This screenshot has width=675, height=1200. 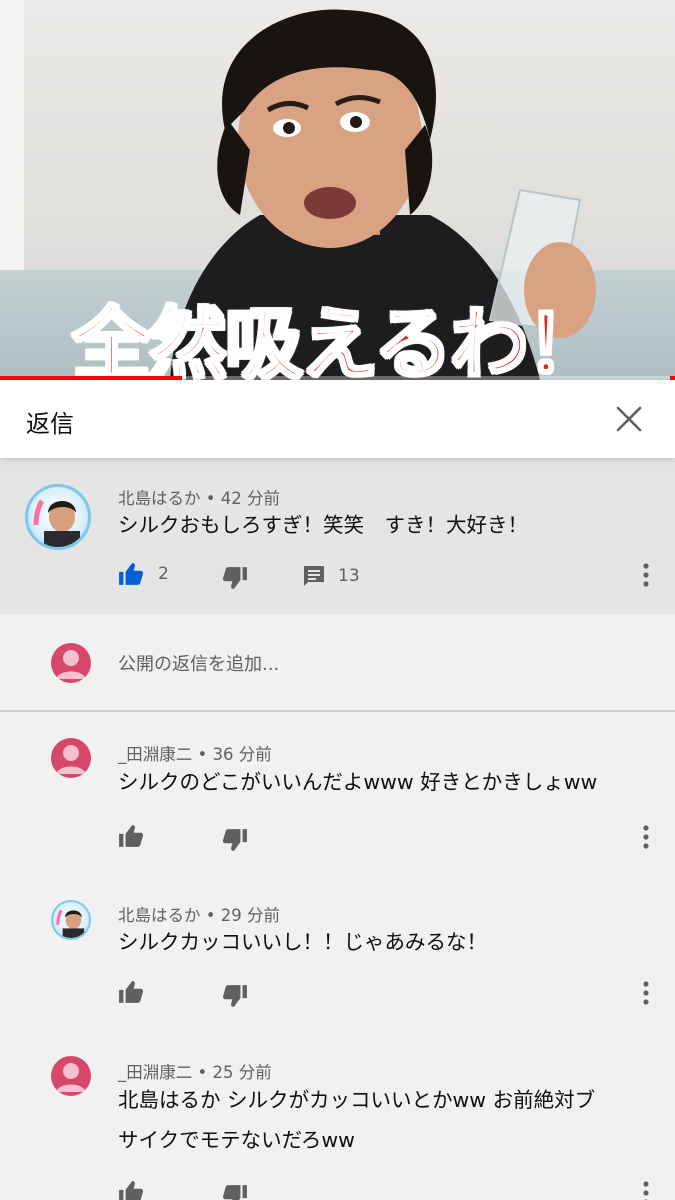 I want to click on comment-text-line2: サイクでモテないだろww, so click(x=236, y=1140).